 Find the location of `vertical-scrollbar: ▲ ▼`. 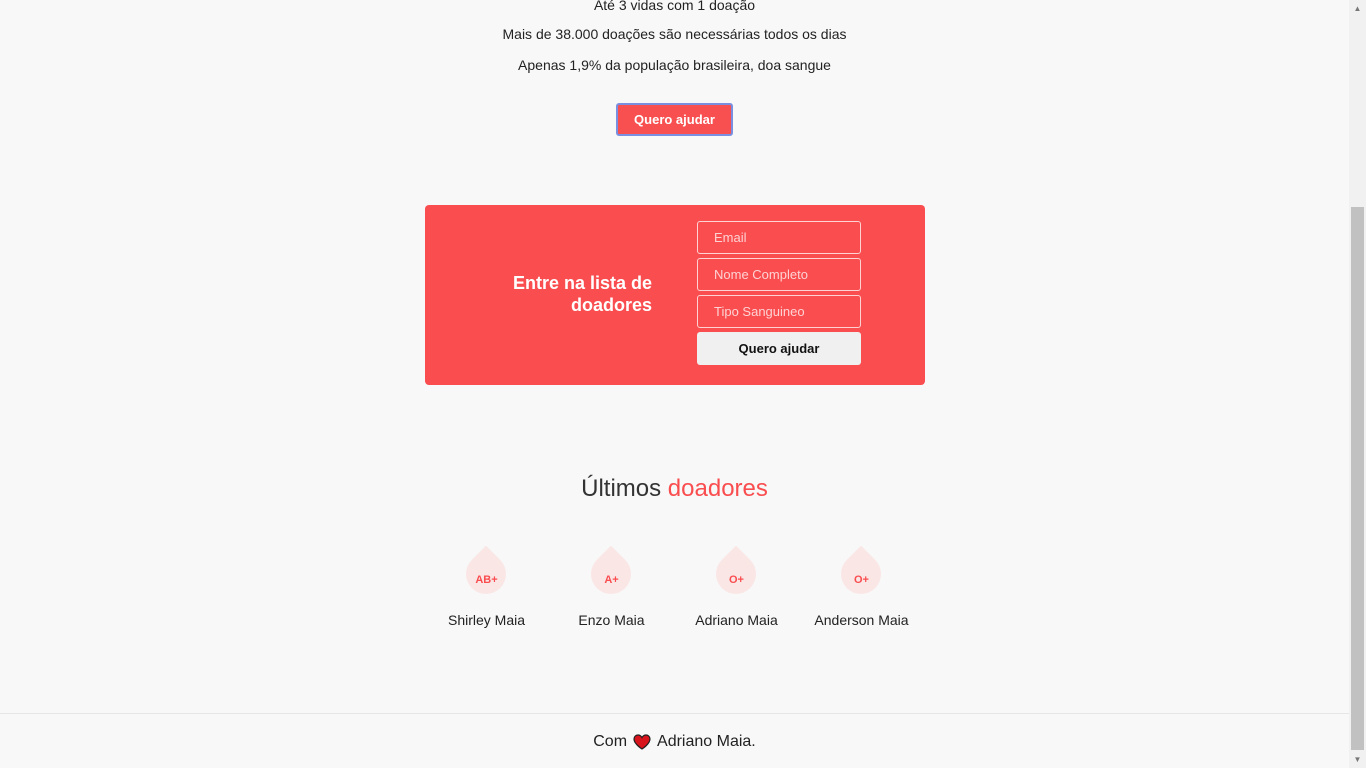

vertical-scrollbar: ▲ ▼ is located at coordinates (1357, 384).